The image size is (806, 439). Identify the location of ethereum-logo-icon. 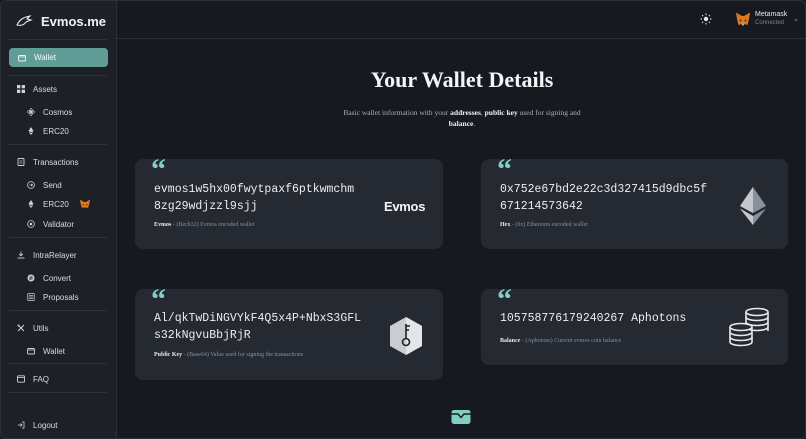
(753, 206).